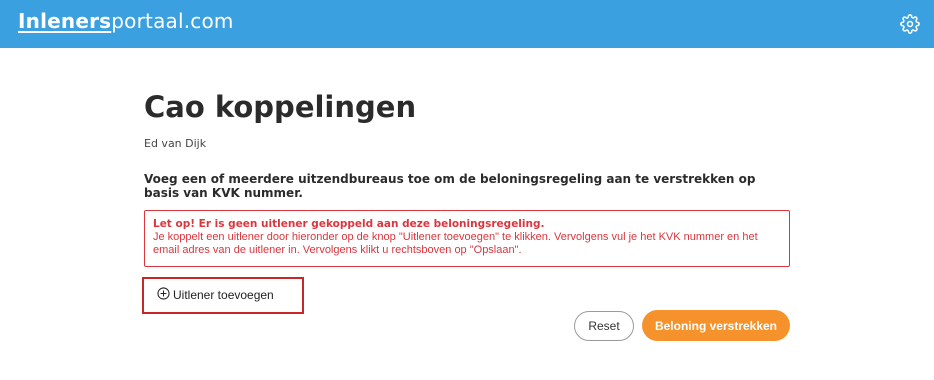  Describe the element at coordinates (910, 24) in the screenshot. I see `gear-icon` at that location.